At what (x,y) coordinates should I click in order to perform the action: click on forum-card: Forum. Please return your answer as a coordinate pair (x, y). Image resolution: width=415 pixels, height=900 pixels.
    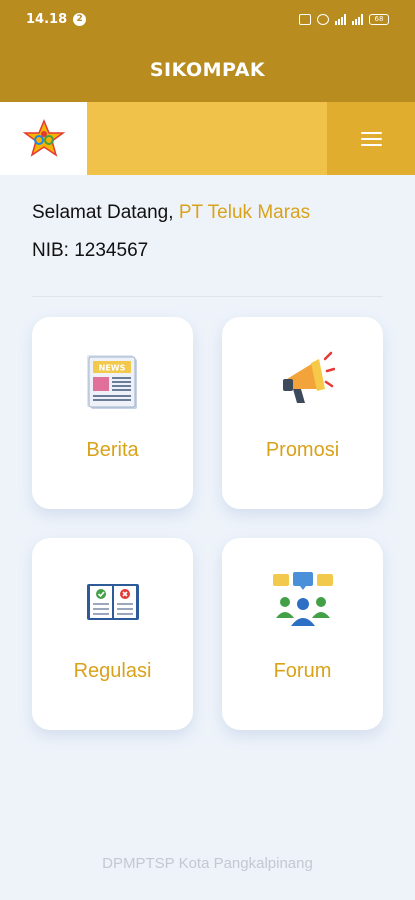
    Looking at the image, I should click on (302, 634).